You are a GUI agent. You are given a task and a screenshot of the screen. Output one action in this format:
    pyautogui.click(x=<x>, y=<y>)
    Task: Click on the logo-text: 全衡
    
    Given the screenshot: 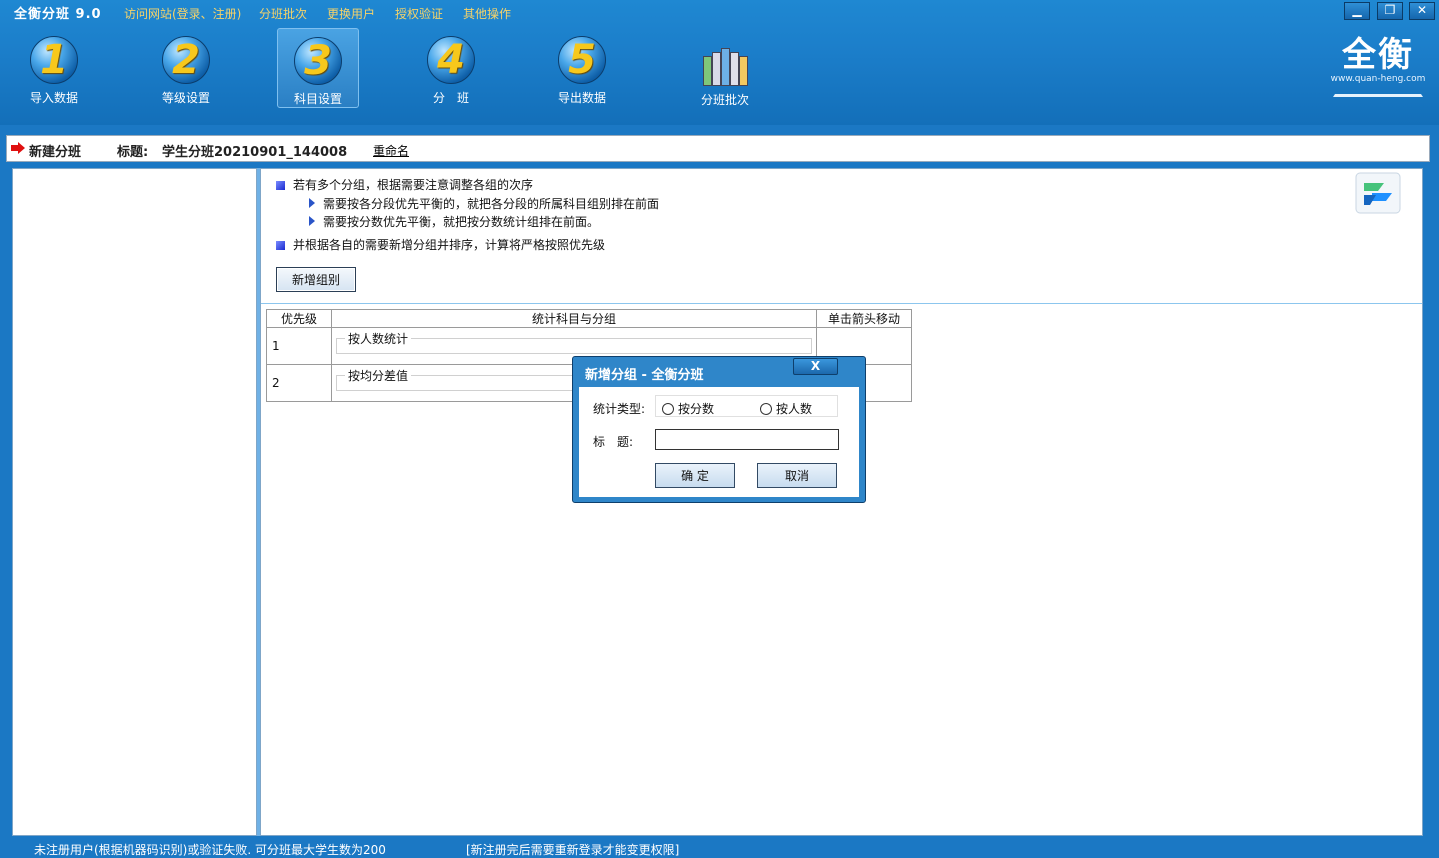 What is the action you would take?
    pyautogui.click(x=1378, y=55)
    